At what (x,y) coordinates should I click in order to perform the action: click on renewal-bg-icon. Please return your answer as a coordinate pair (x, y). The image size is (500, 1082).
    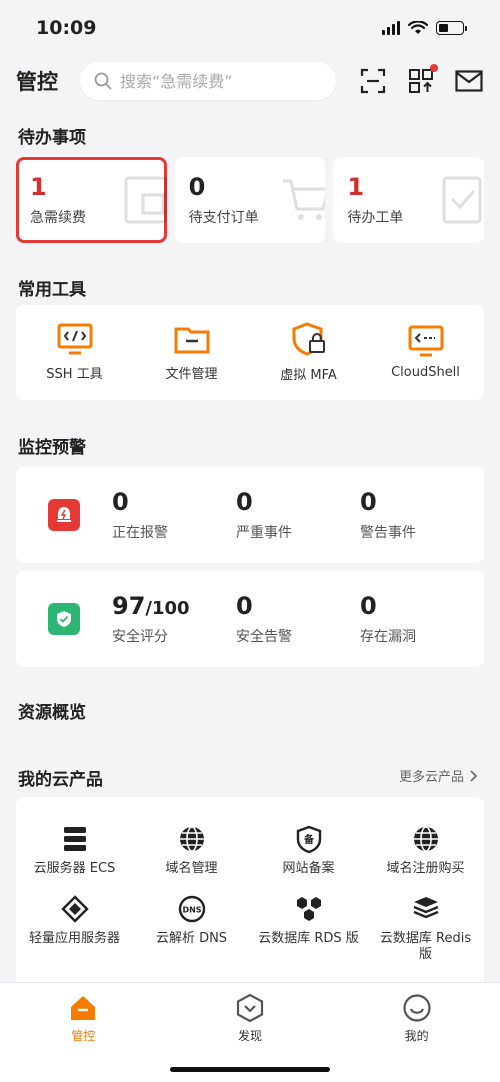
    Looking at the image, I should click on (145, 200).